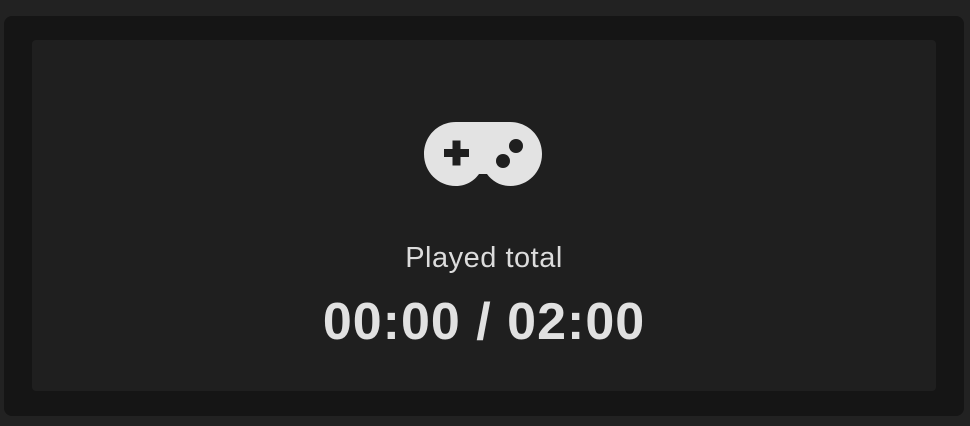 This screenshot has height=426, width=970. I want to click on played-total-label: Played total, so click(484, 258).